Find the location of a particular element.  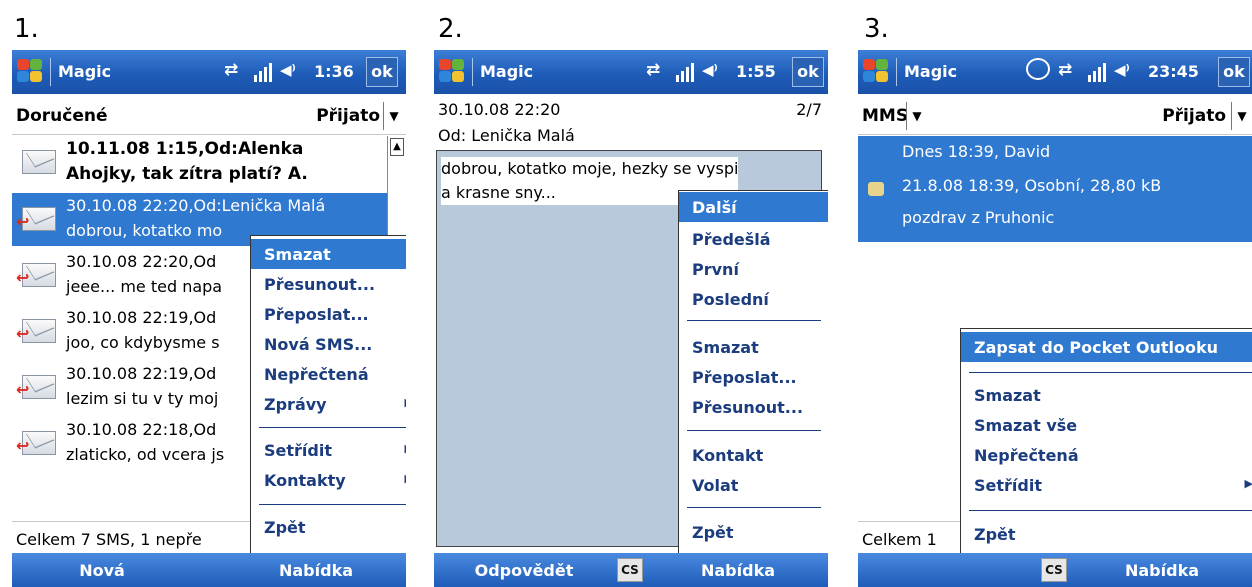

message-page: 2/7 is located at coordinates (809, 109).